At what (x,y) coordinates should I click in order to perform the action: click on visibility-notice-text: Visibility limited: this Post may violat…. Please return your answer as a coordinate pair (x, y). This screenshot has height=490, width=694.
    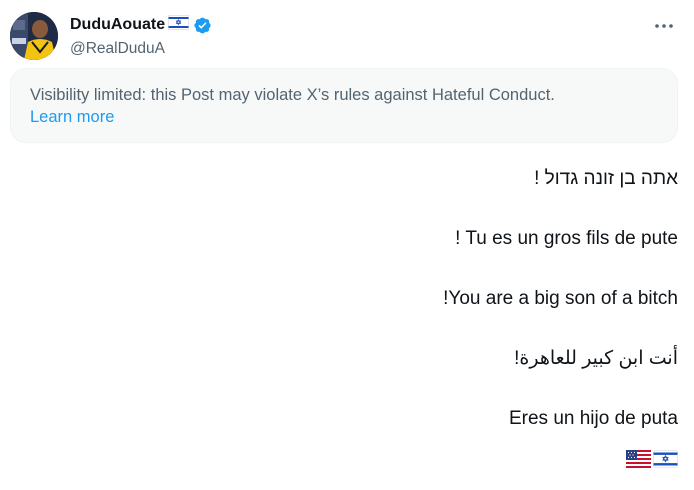
    Looking at the image, I should click on (292, 95).